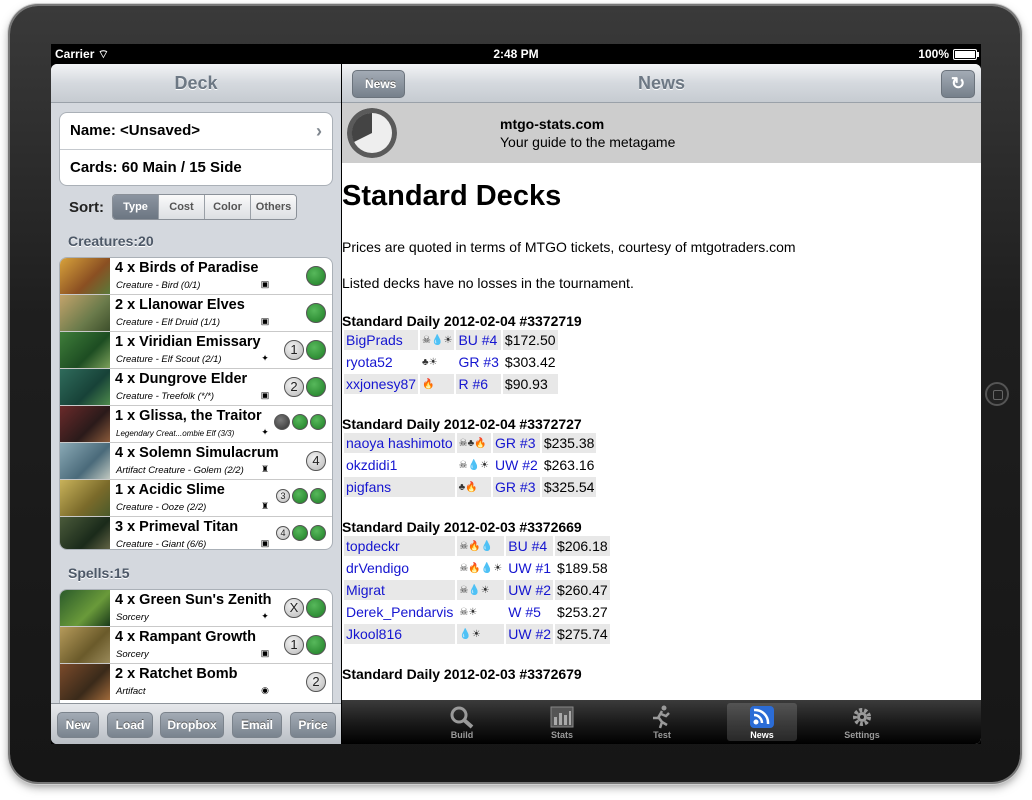 This screenshot has height=800, width=1032. Describe the element at coordinates (368, 487) in the screenshot. I see `player-link: pigfans` at that location.